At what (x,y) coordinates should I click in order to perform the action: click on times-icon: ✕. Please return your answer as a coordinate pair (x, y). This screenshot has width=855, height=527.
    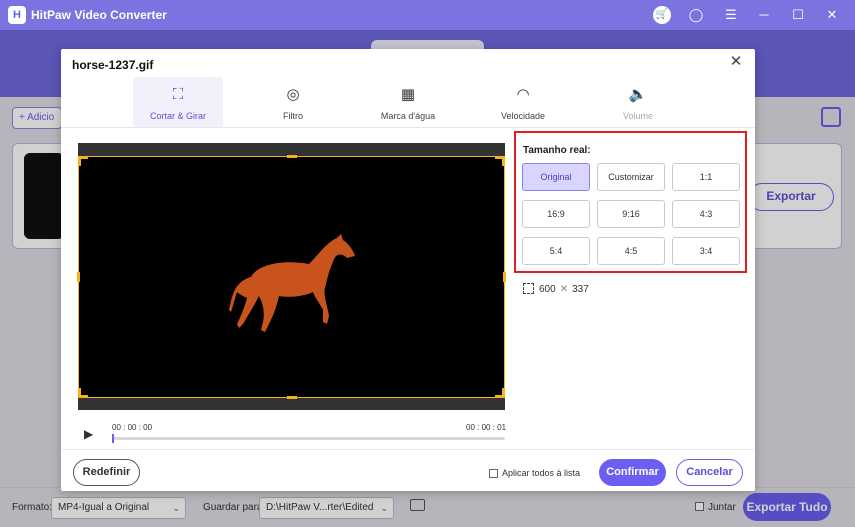
    Looking at the image, I should click on (564, 289).